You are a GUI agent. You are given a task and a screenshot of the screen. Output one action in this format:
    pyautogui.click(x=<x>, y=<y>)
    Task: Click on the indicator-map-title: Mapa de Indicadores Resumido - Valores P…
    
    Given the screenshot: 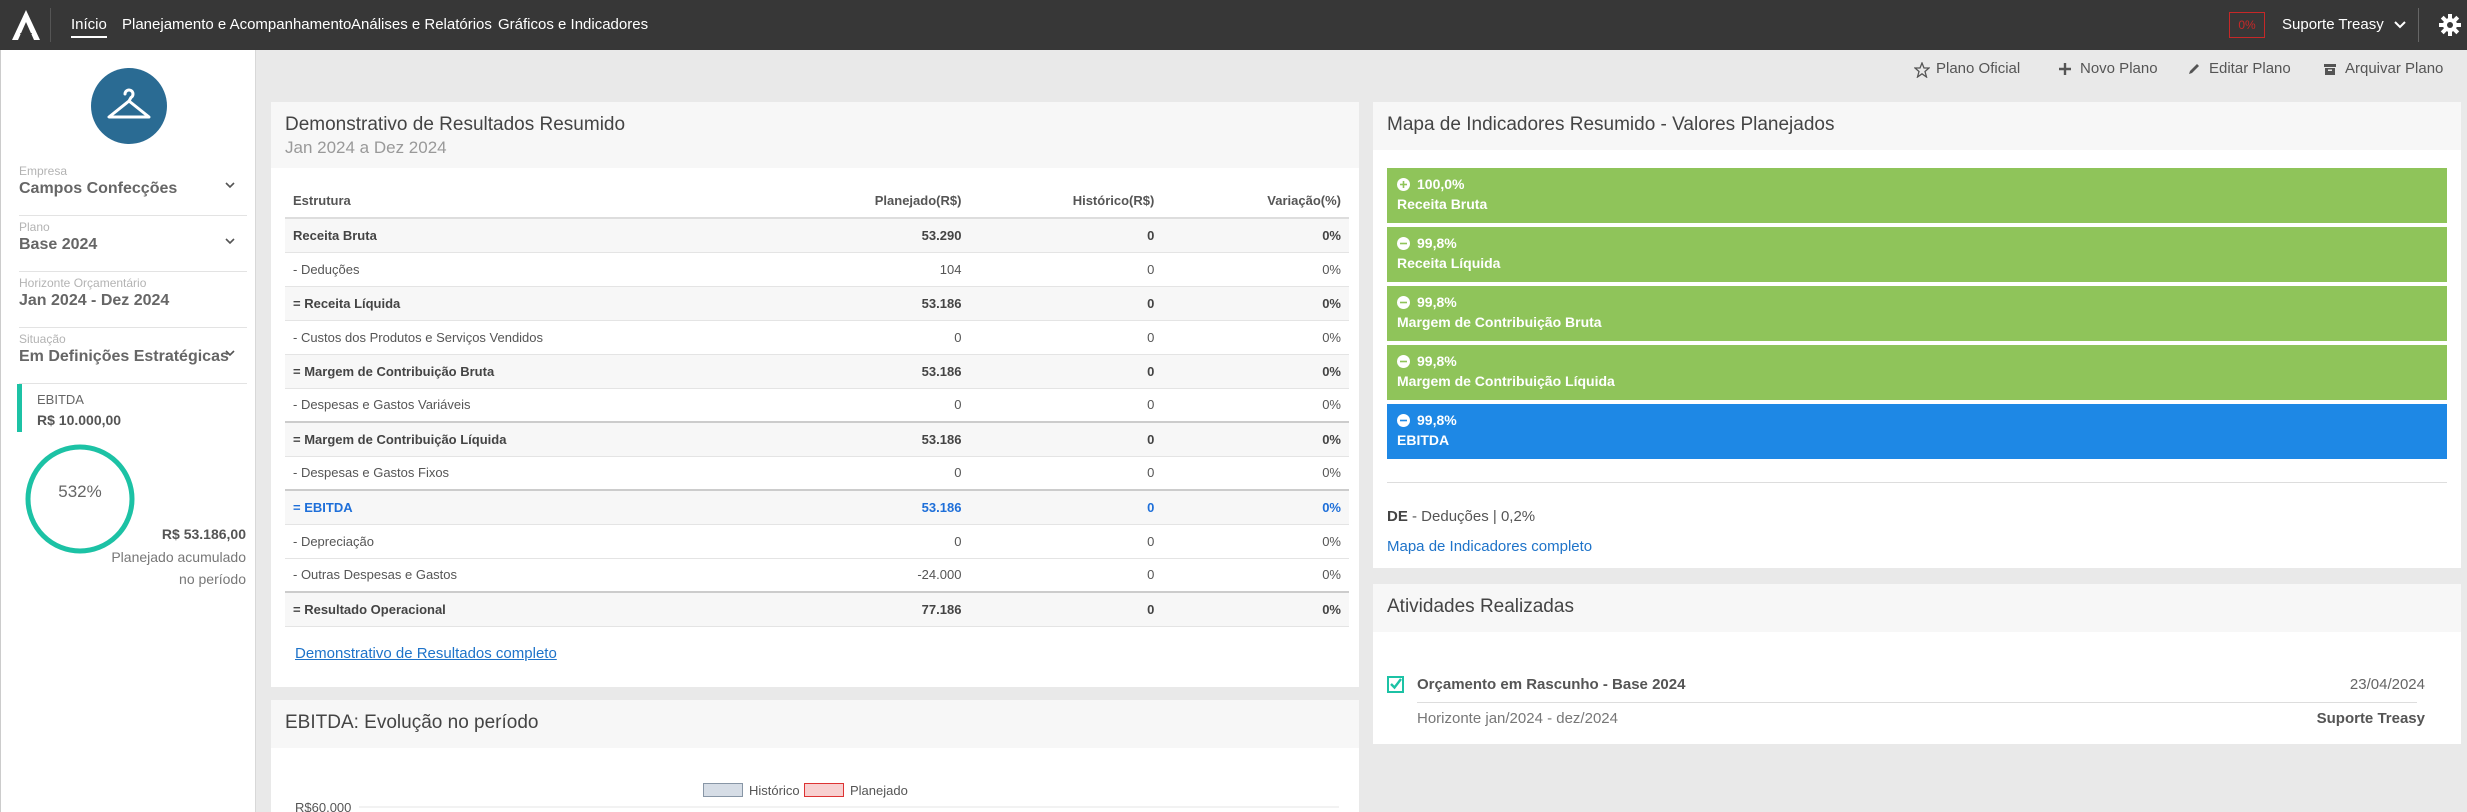 What is the action you would take?
    pyautogui.click(x=1611, y=124)
    